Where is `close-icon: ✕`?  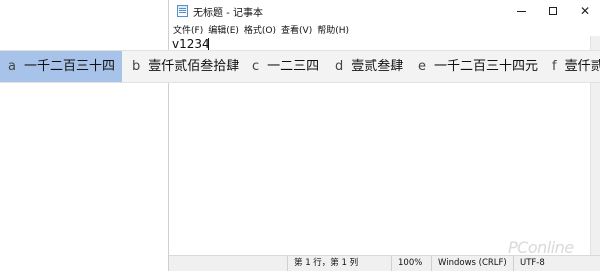 close-icon: ✕ is located at coordinates (585, 11).